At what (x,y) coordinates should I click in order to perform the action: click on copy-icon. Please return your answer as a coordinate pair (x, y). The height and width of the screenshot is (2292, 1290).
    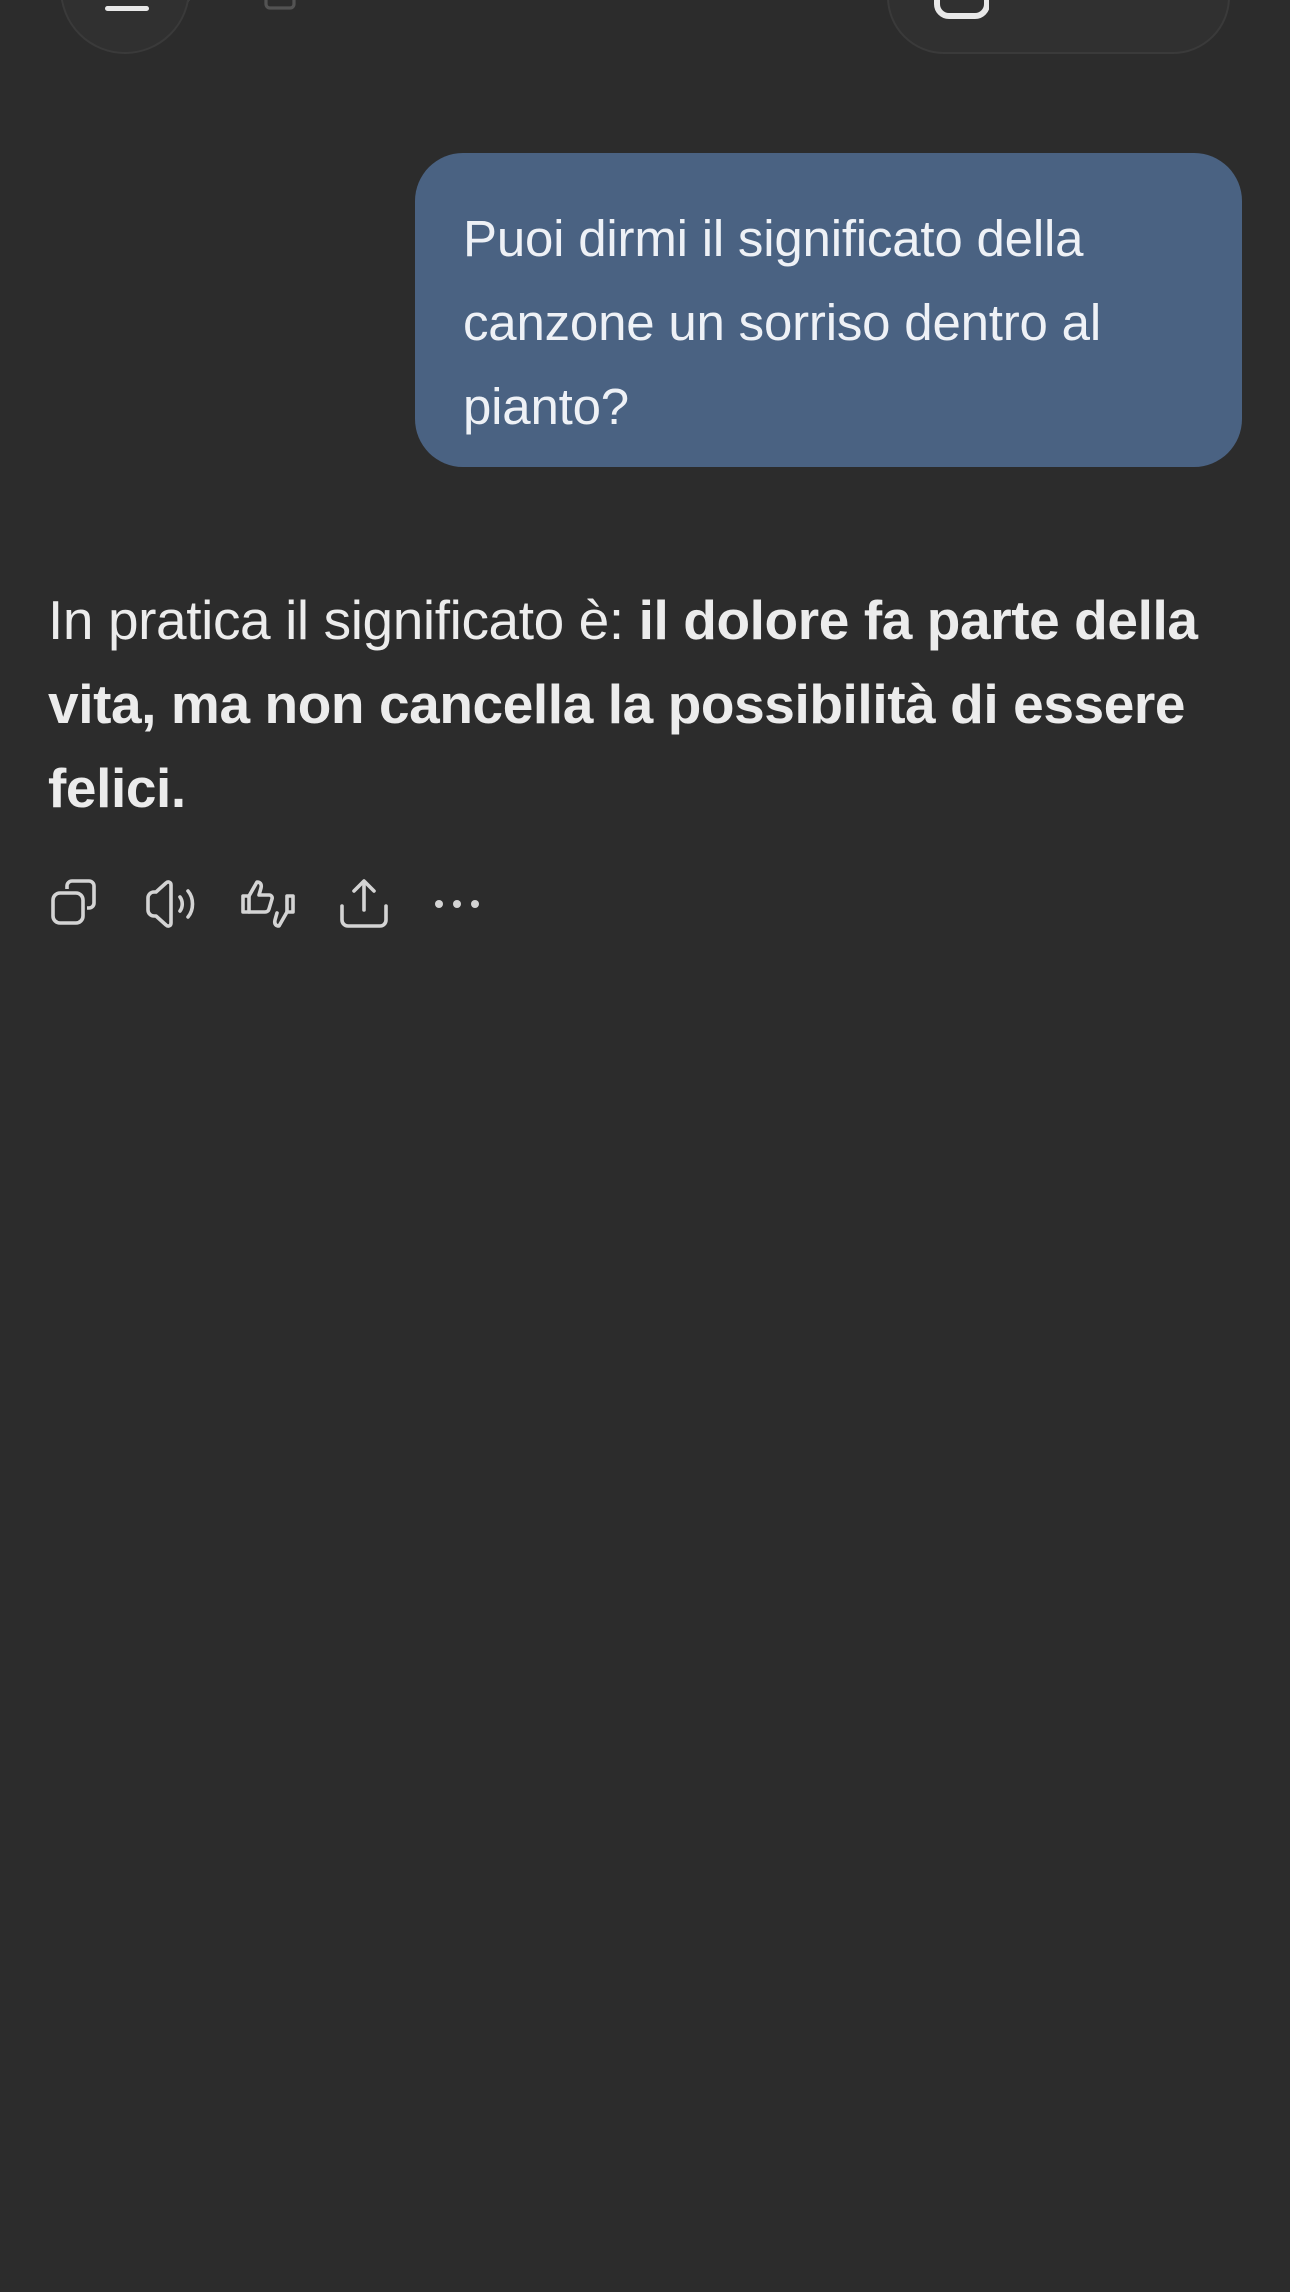
    Looking at the image, I should click on (73, 902).